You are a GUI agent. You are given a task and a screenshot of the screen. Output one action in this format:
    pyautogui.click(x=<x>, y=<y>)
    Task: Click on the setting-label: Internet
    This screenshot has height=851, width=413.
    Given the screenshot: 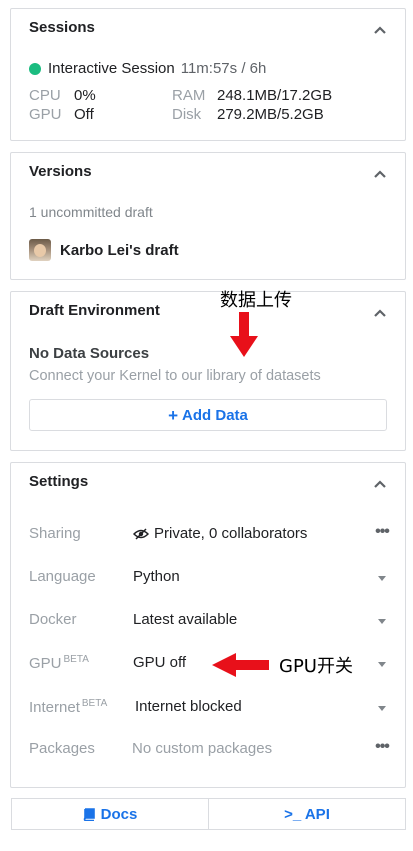 What is the action you would take?
    pyautogui.click(x=54, y=707)
    